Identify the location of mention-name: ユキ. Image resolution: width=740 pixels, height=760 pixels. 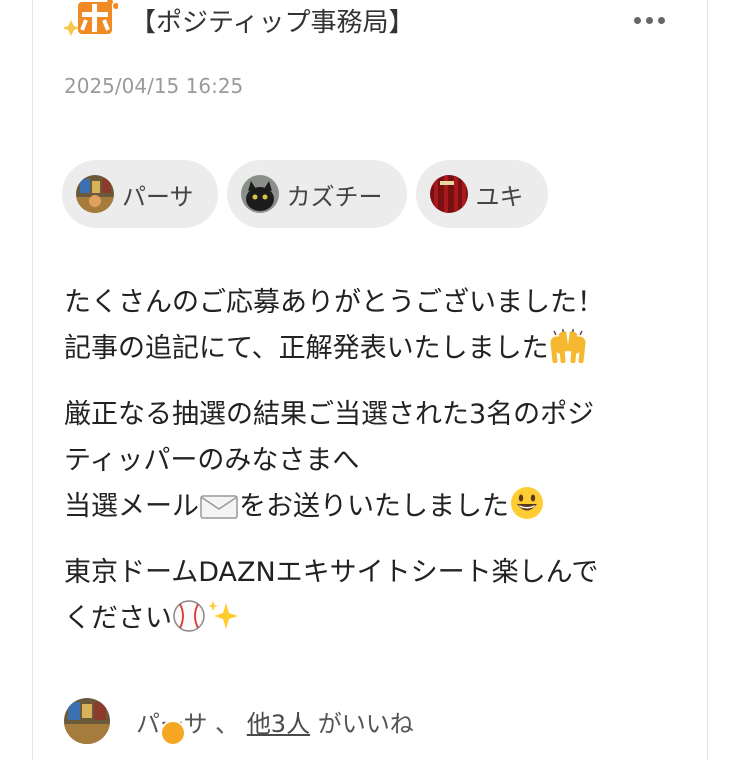
(499, 196).